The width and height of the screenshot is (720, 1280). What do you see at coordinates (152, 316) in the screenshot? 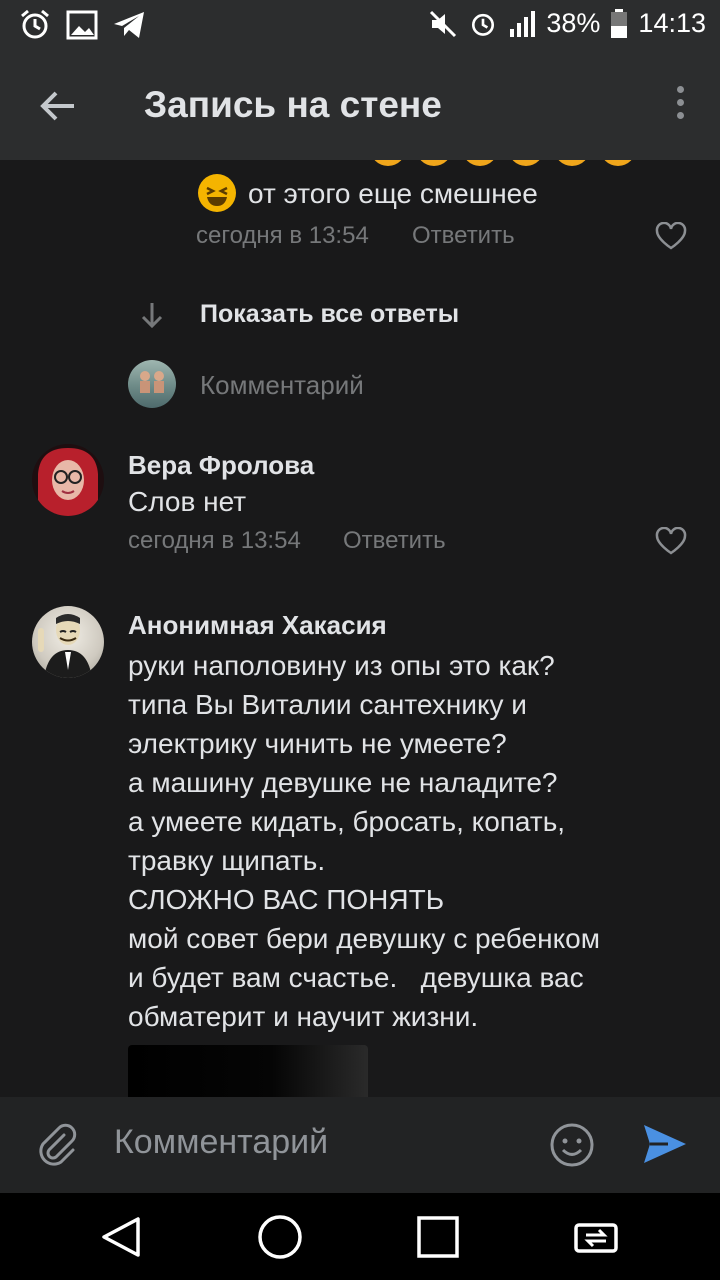
I see `arrow-down-icon` at bounding box center [152, 316].